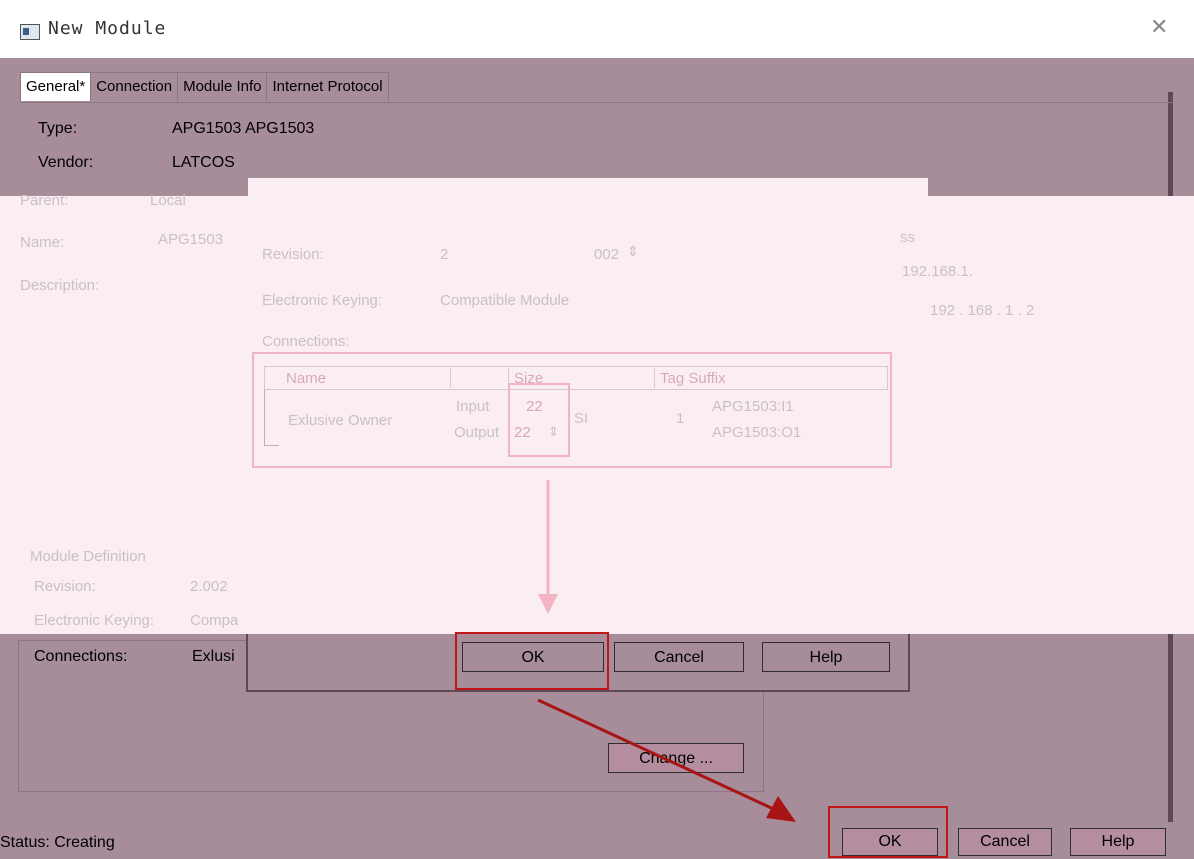 Image resolution: width=1194 pixels, height=859 pixels. I want to click on md-connections-value: Exlusi, so click(213, 656).